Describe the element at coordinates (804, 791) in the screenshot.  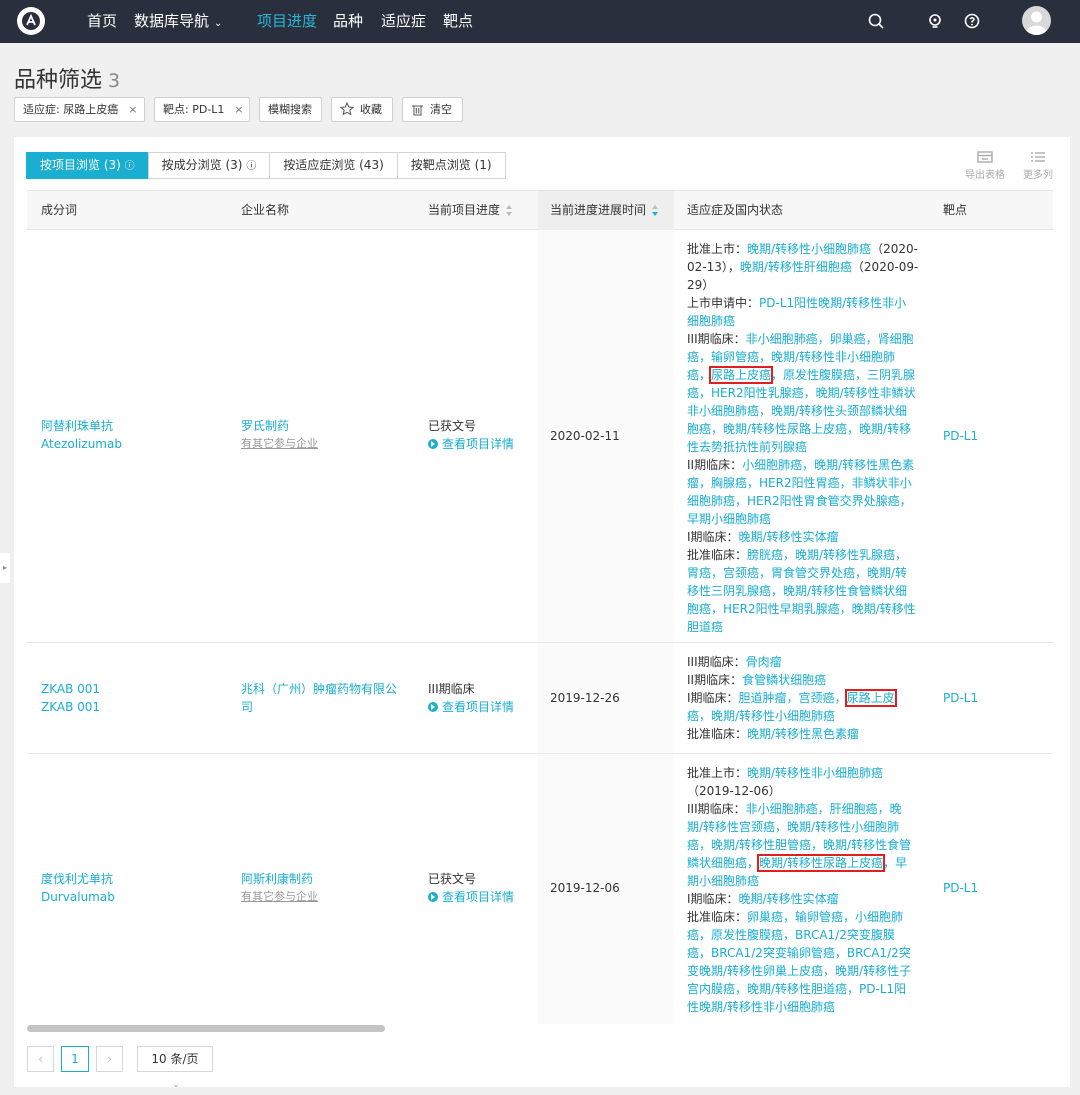
I see `status-line: （2019-12-06）` at that location.